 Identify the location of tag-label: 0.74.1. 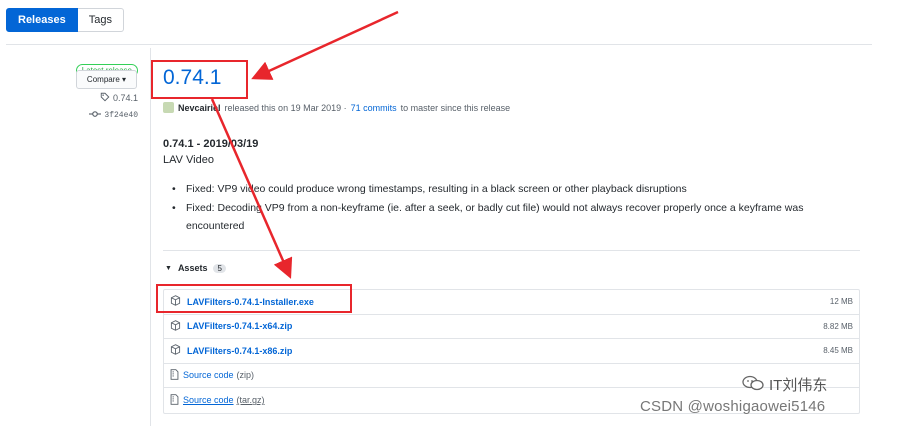
(125, 98).